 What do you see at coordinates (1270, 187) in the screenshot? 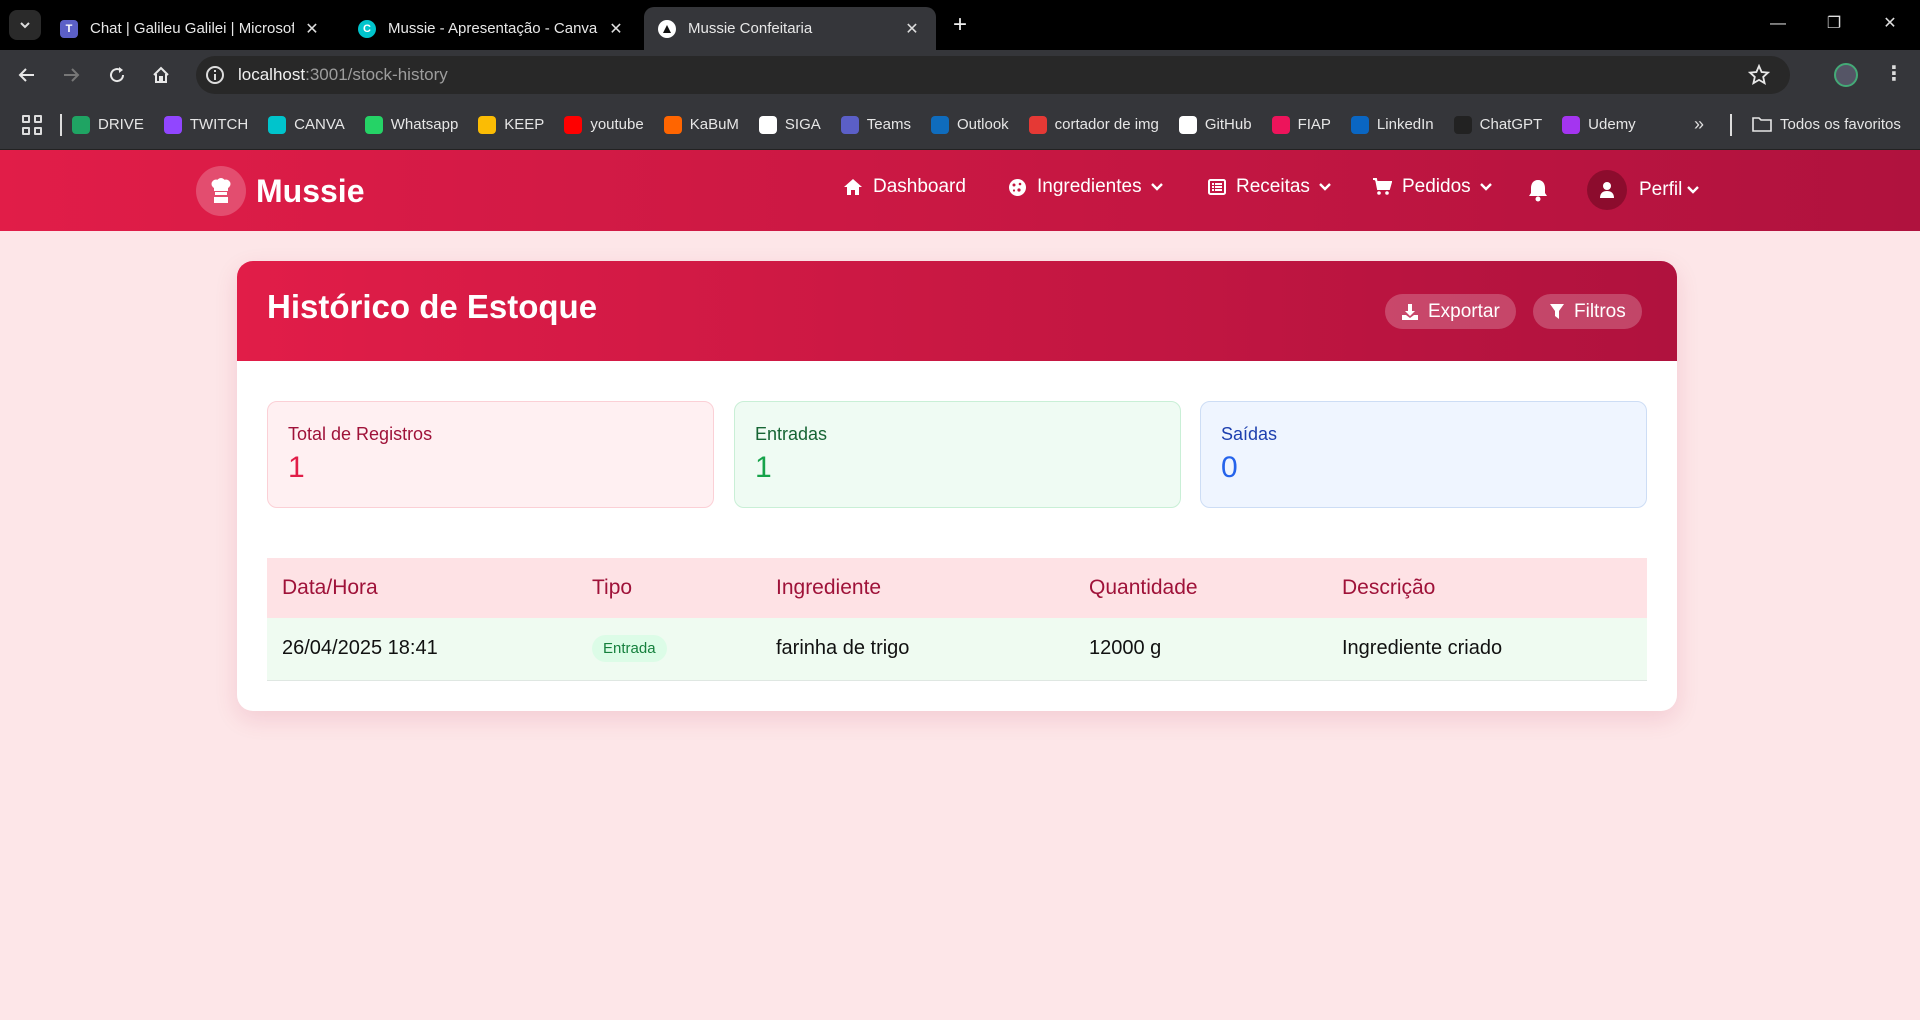
I see `nav-receitas: Receitas` at bounding box center [1270, 187].